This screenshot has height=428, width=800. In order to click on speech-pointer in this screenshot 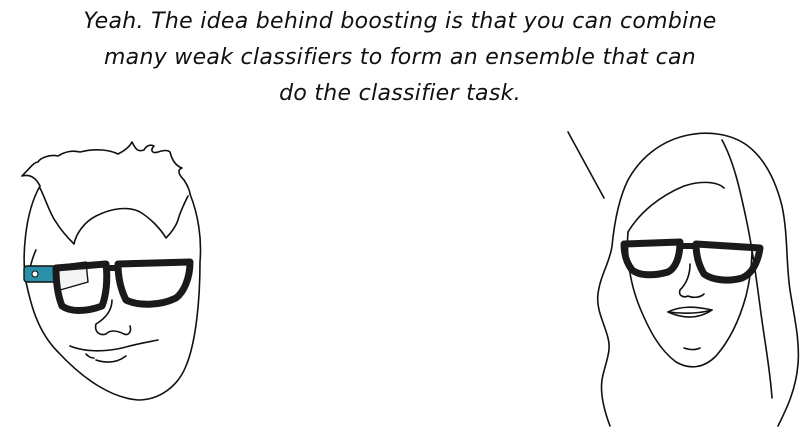, I will do `click(586, 165)`.